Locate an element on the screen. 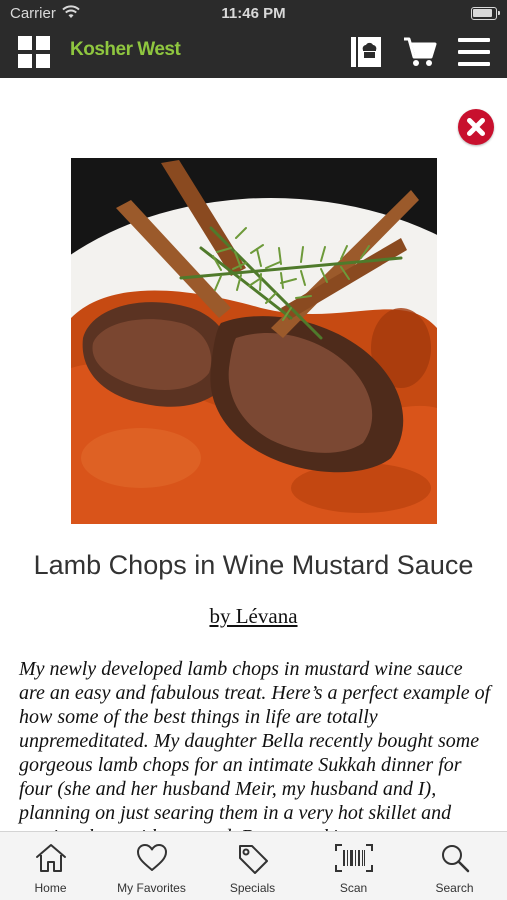  brand-logo: Kosher West is located at coordinates (125, 50).